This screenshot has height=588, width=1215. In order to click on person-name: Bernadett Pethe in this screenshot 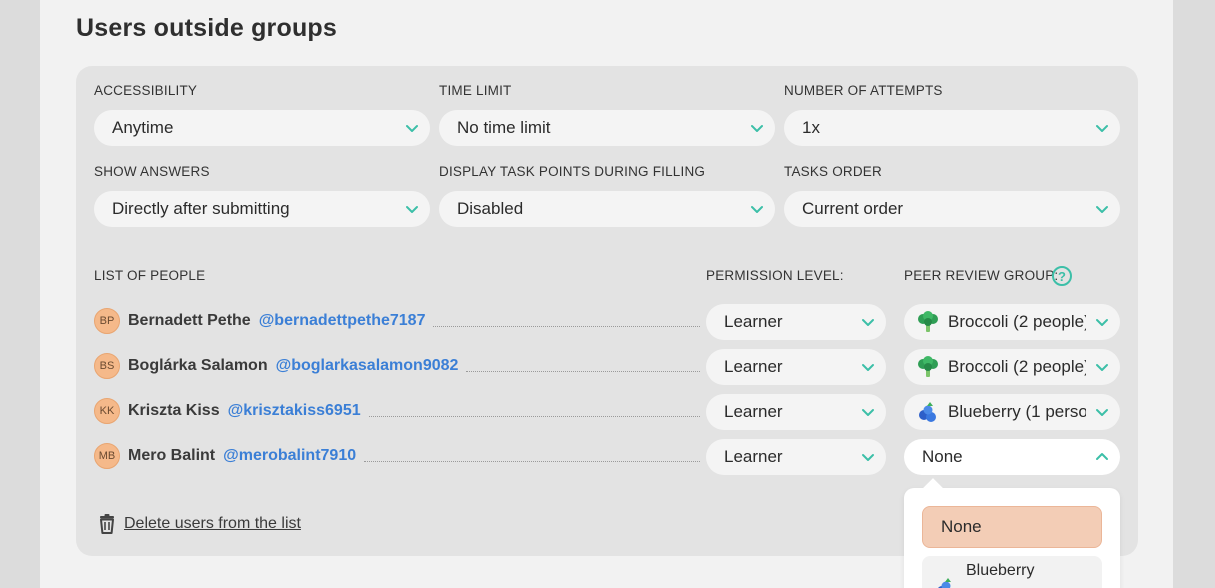, I will do `click(189, 320)`.